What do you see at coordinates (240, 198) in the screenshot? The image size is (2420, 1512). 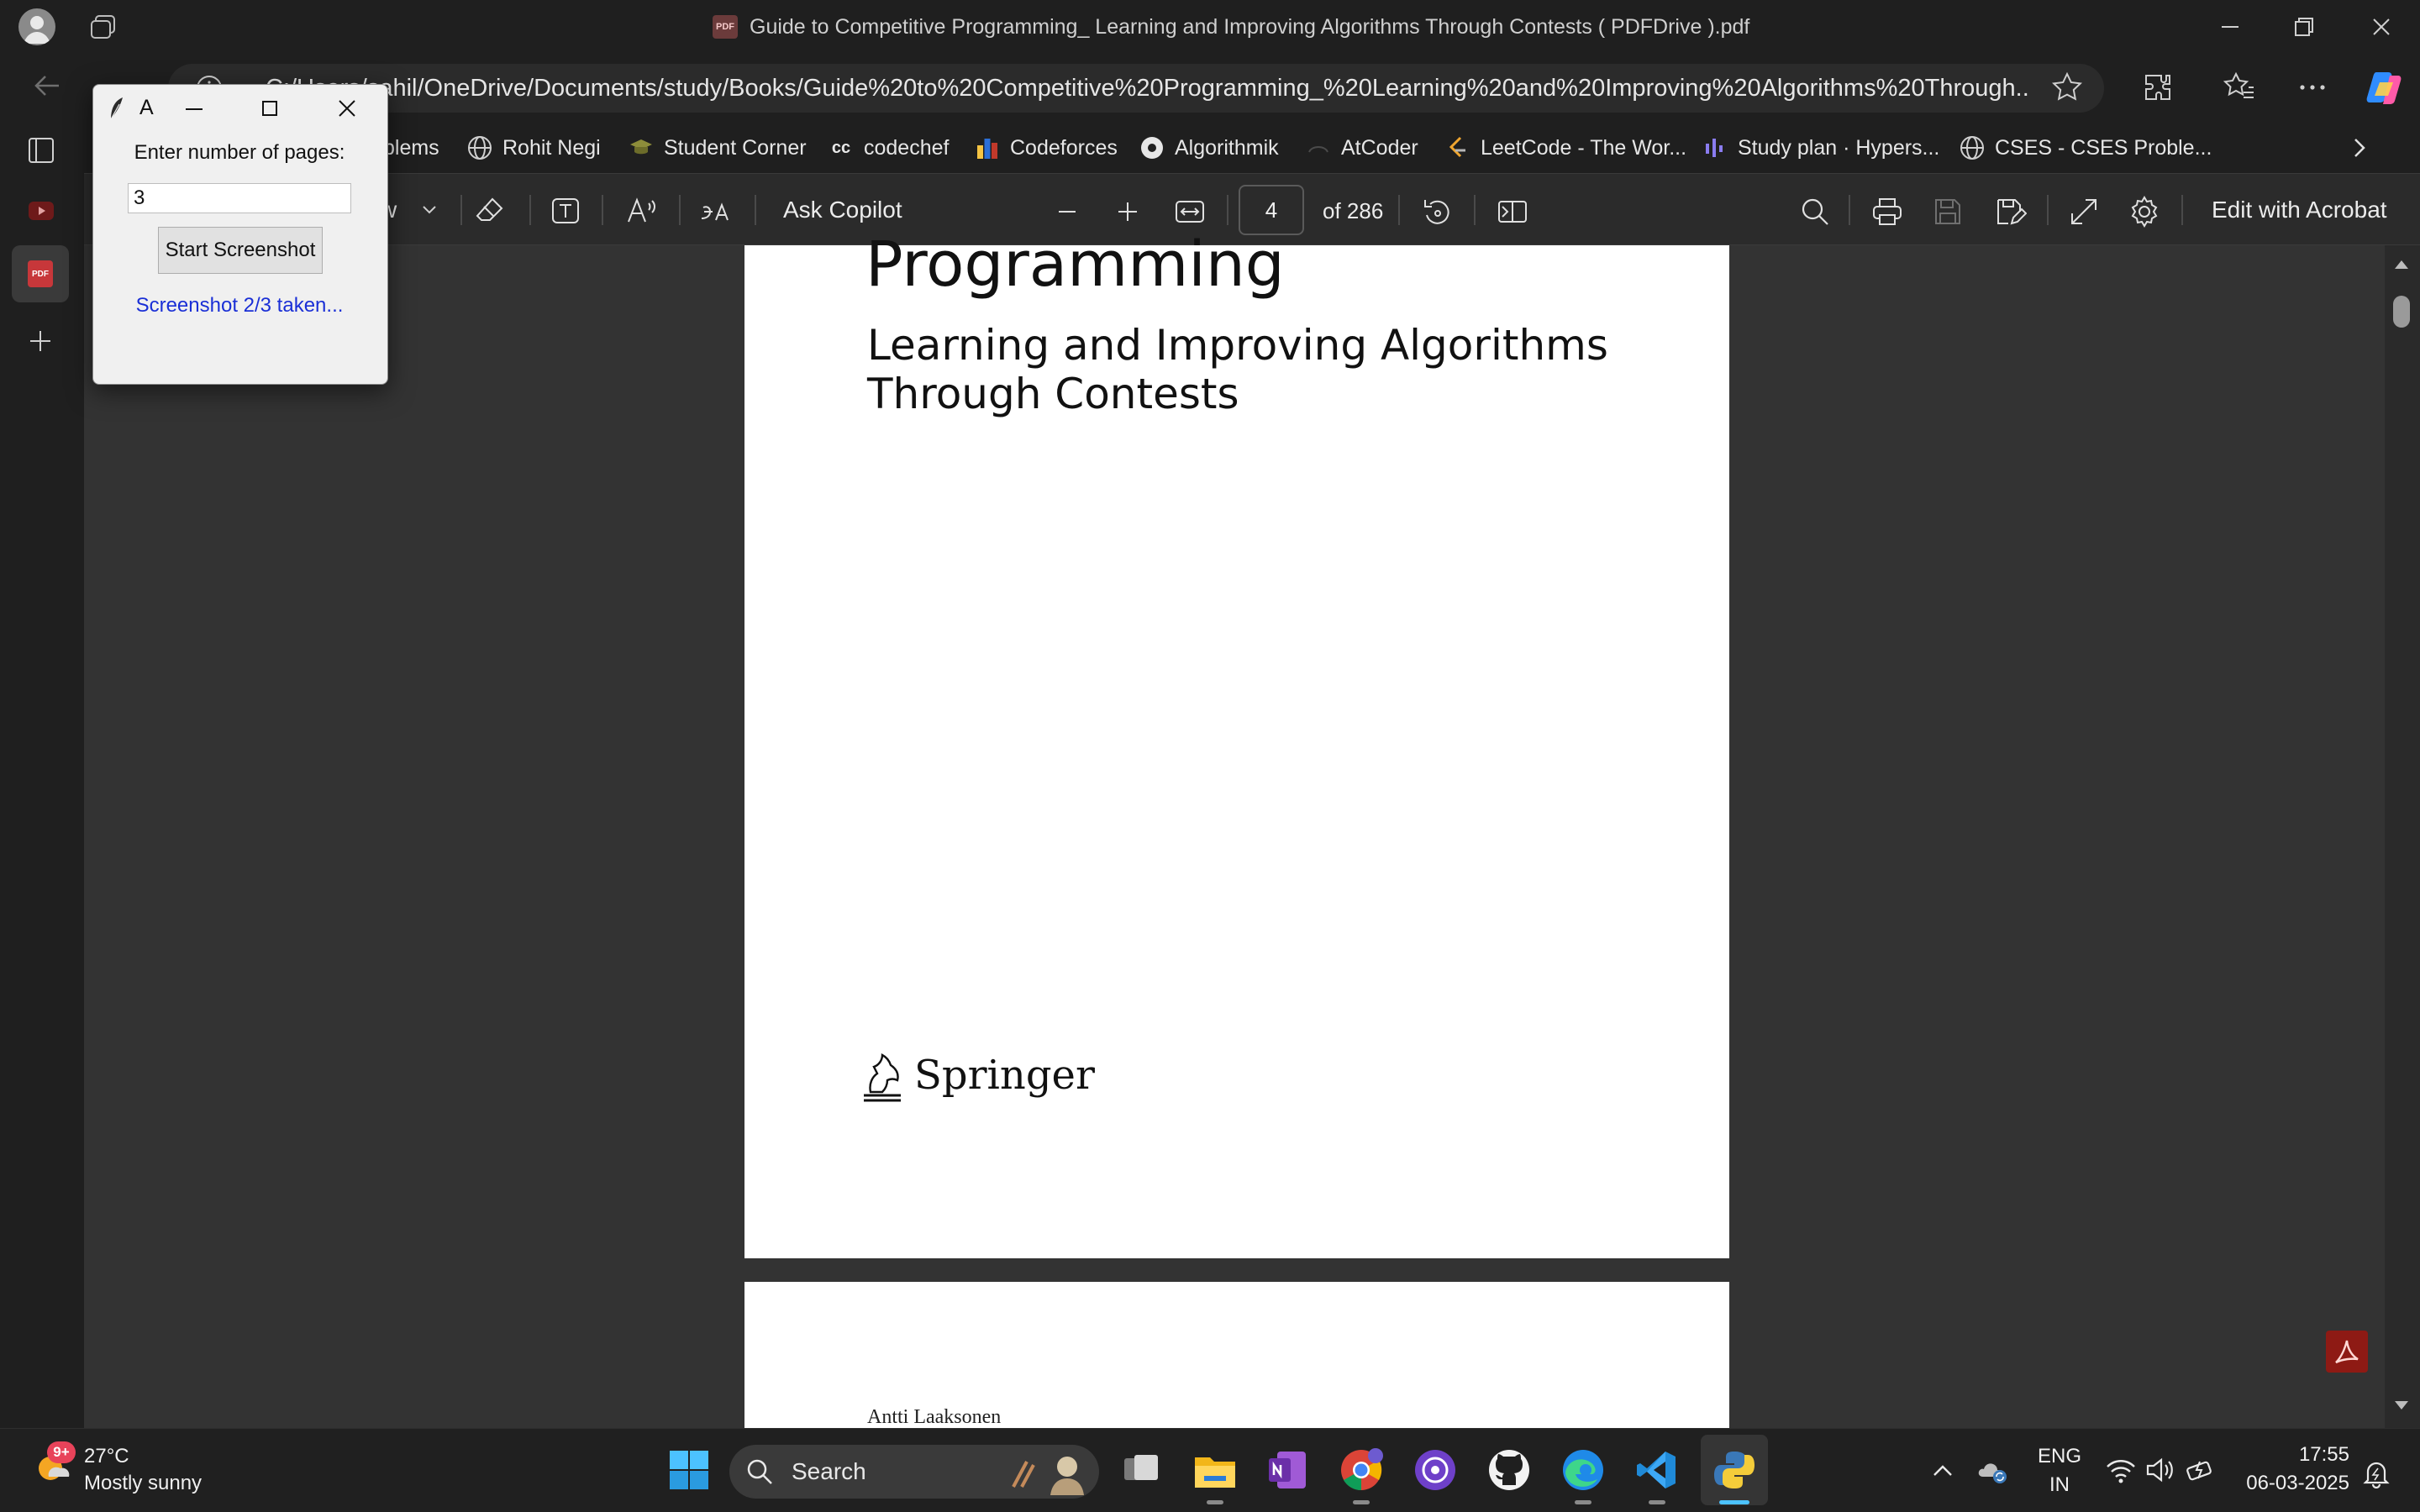 I see `pages-input` at bounding box center [240, 198].